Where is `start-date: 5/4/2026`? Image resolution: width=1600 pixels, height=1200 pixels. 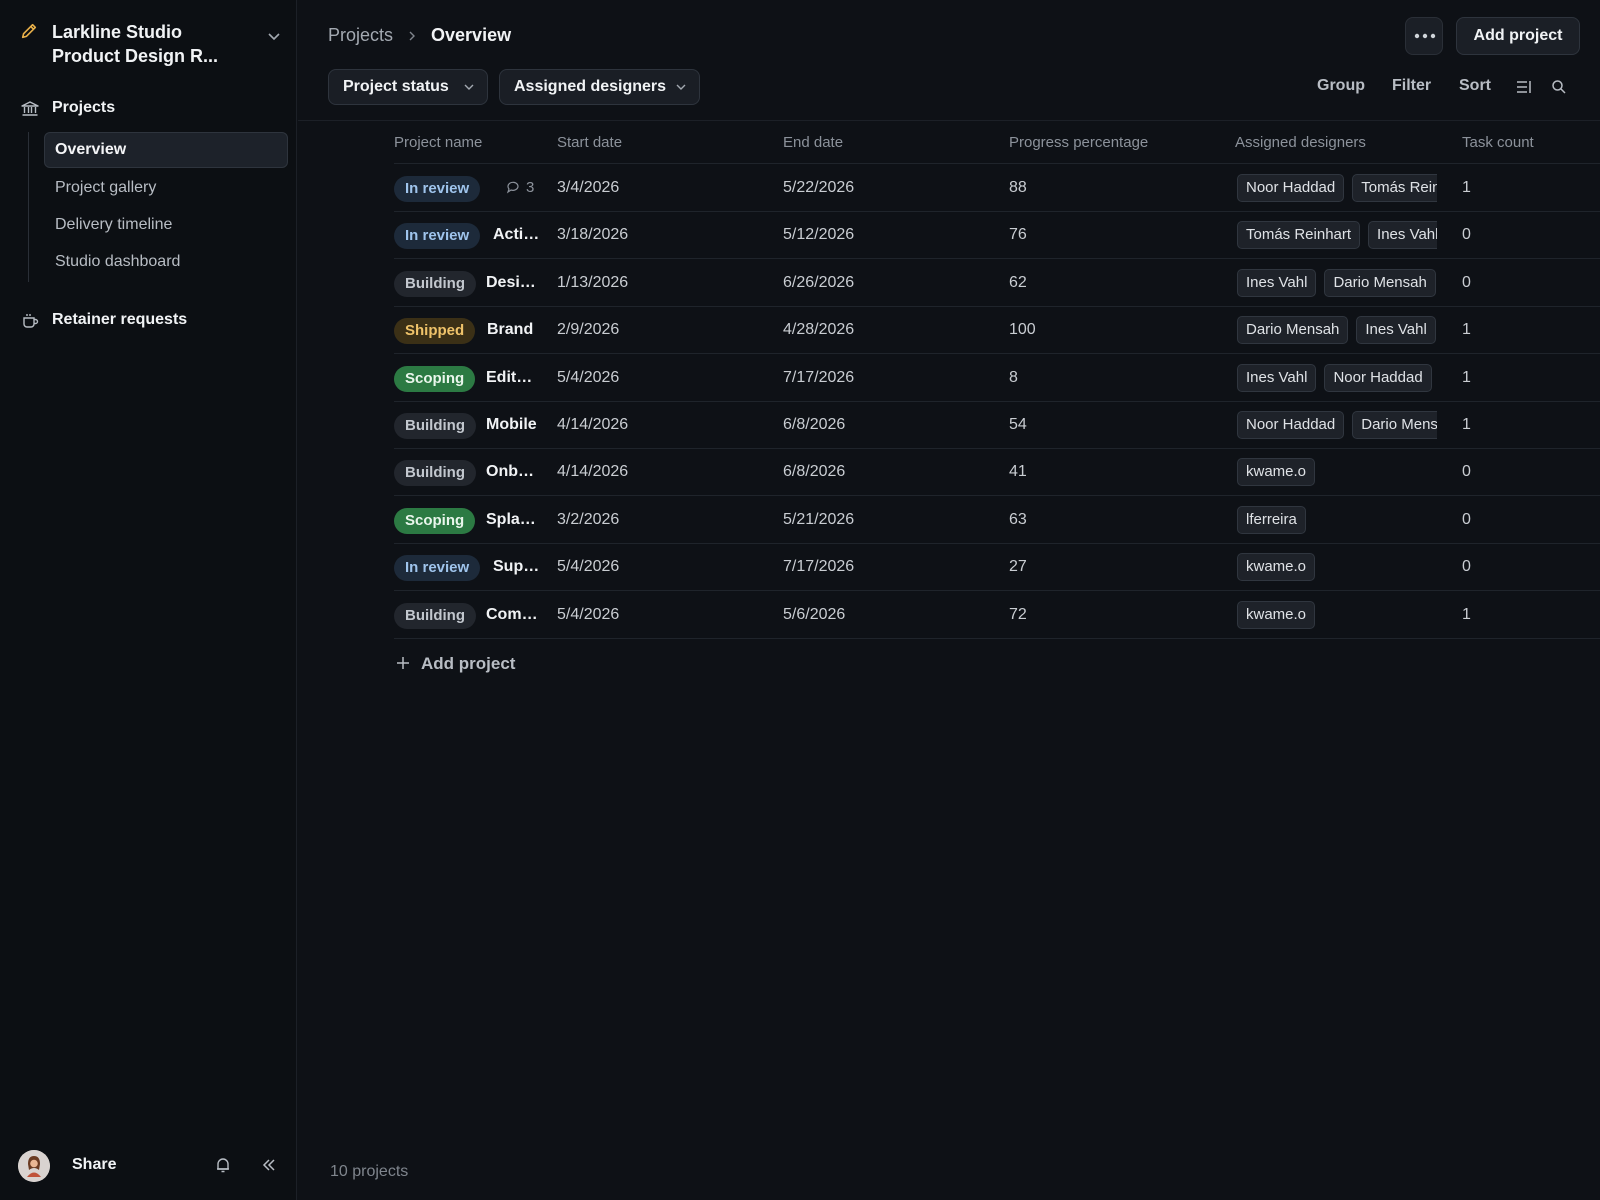 start-date: 5/4/2026 is located at coordinates (588, 614).